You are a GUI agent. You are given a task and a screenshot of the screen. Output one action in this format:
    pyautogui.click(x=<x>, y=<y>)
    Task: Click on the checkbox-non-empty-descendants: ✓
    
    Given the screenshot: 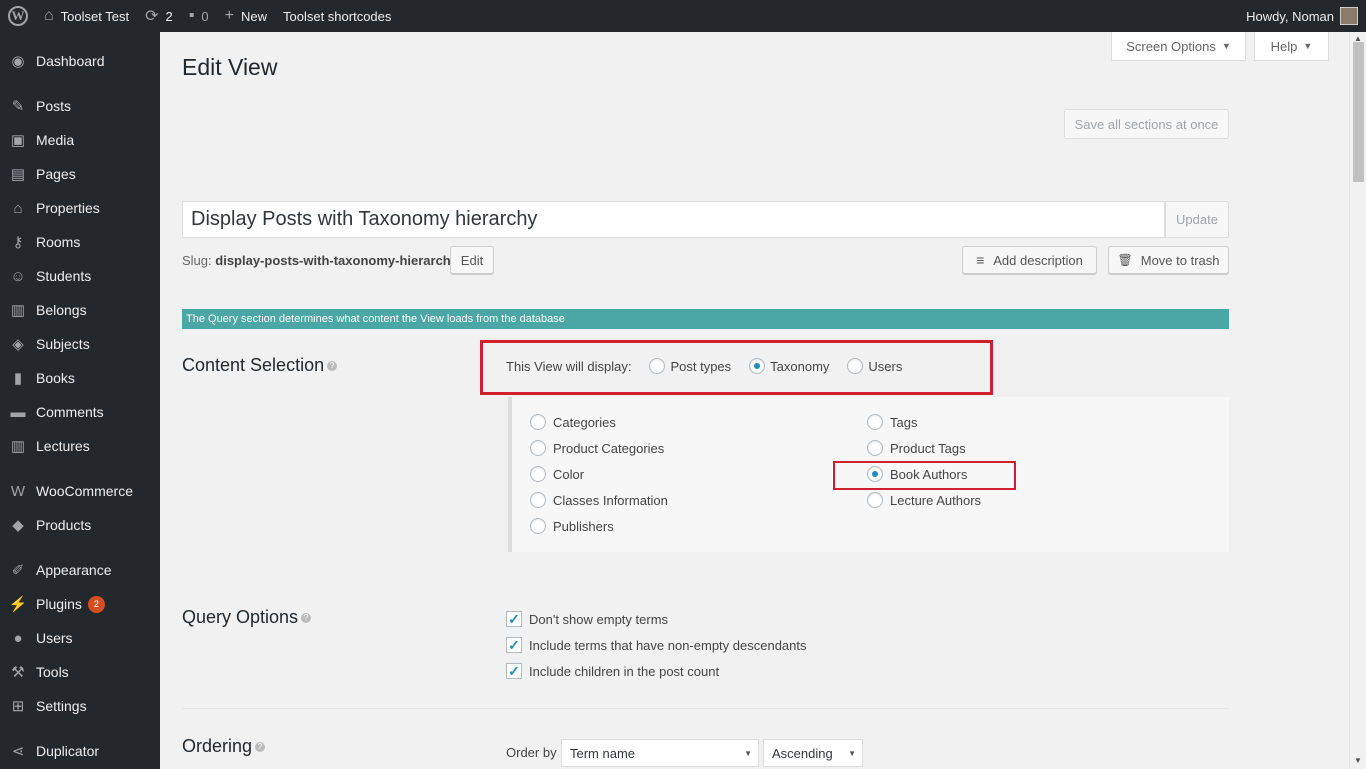 What is the action you would take?
    pyautogui.click(x=514, y=645)
    